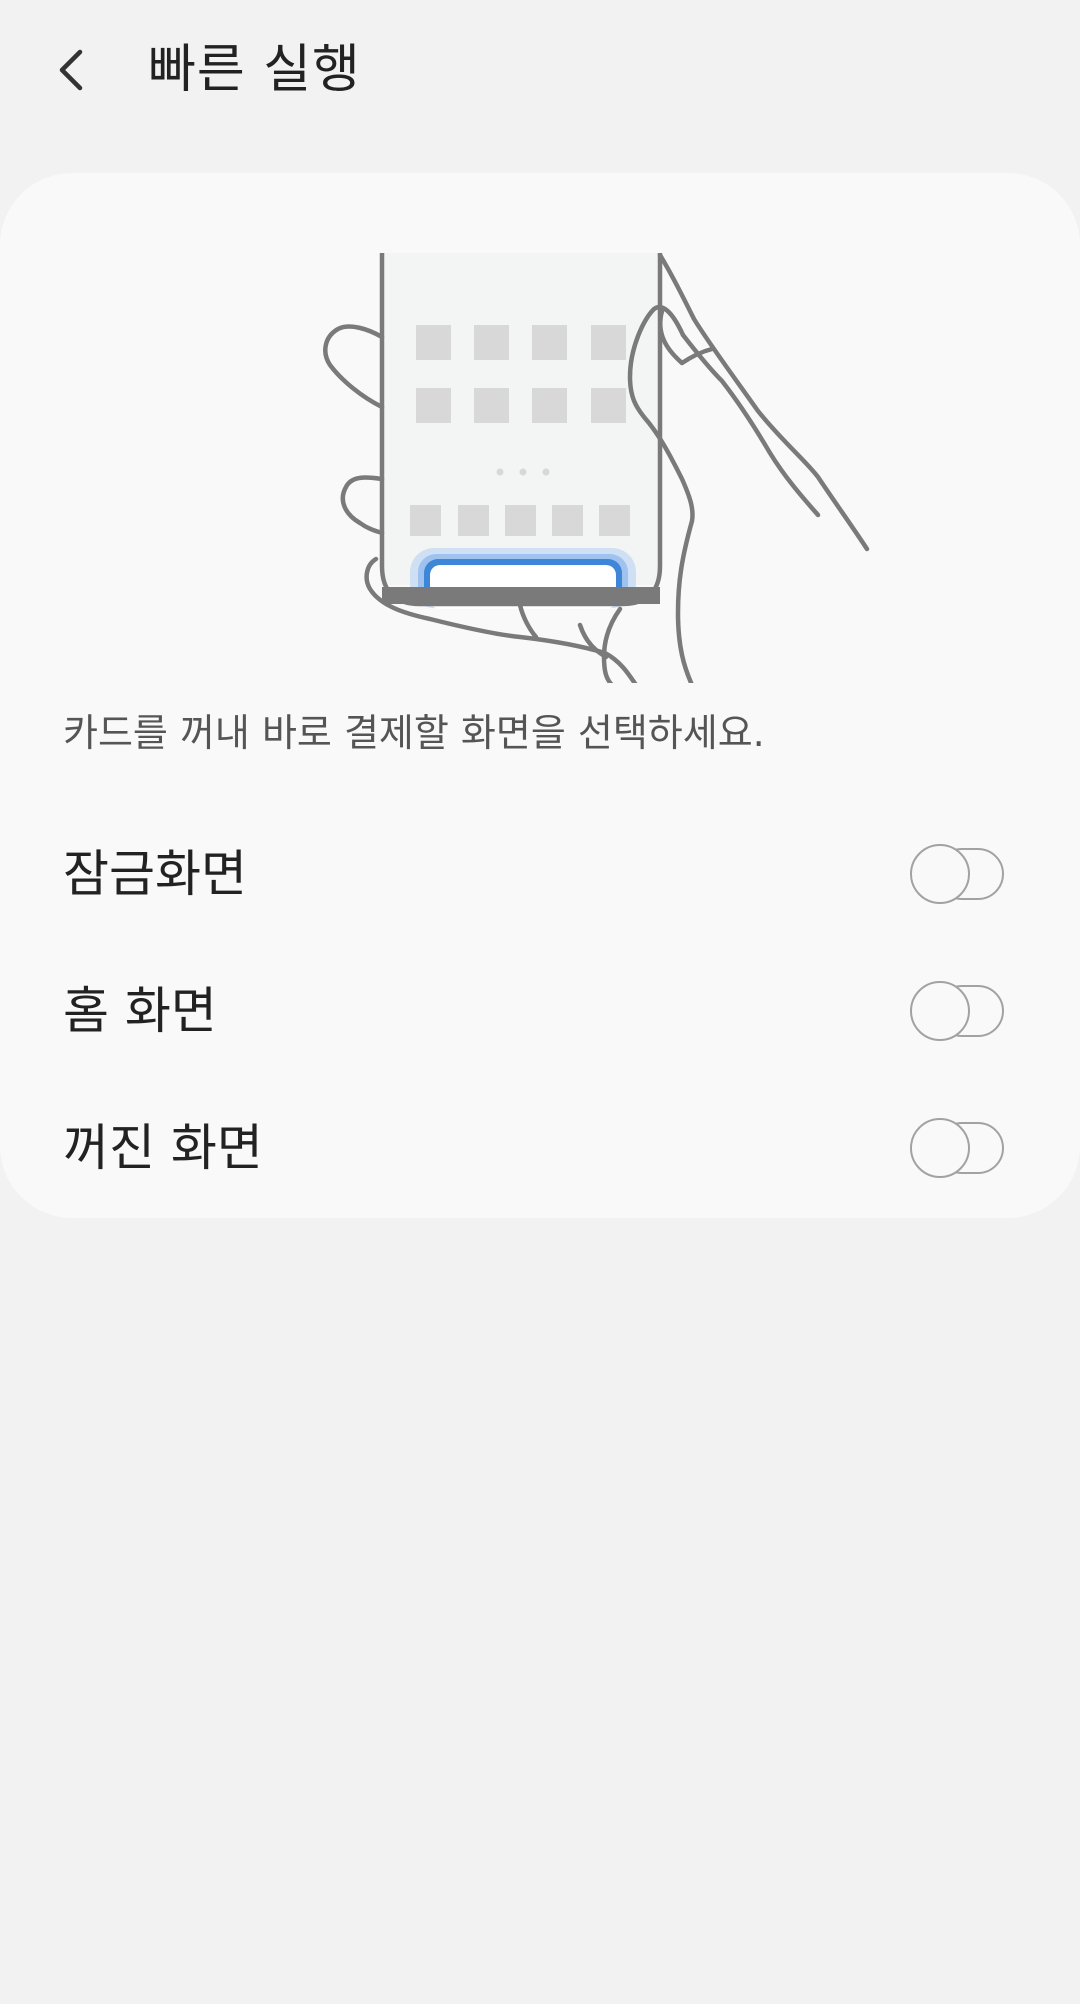 The width and height of the screenshot is (1080, 2004). Describe the element at coordinates (140, 1011) in the screenshot. I see `option-label: 홈 화면` at that location.